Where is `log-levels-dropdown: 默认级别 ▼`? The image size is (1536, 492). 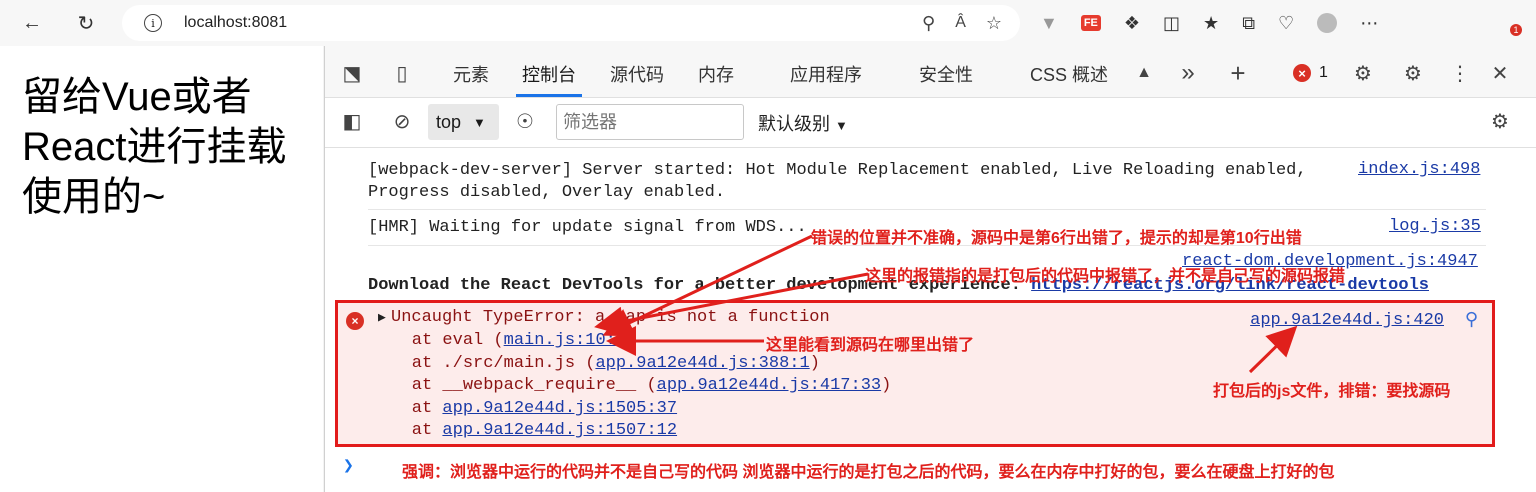
log-levels-dropdown: 默认级别 ▼ is located at coordinates (803, 123).